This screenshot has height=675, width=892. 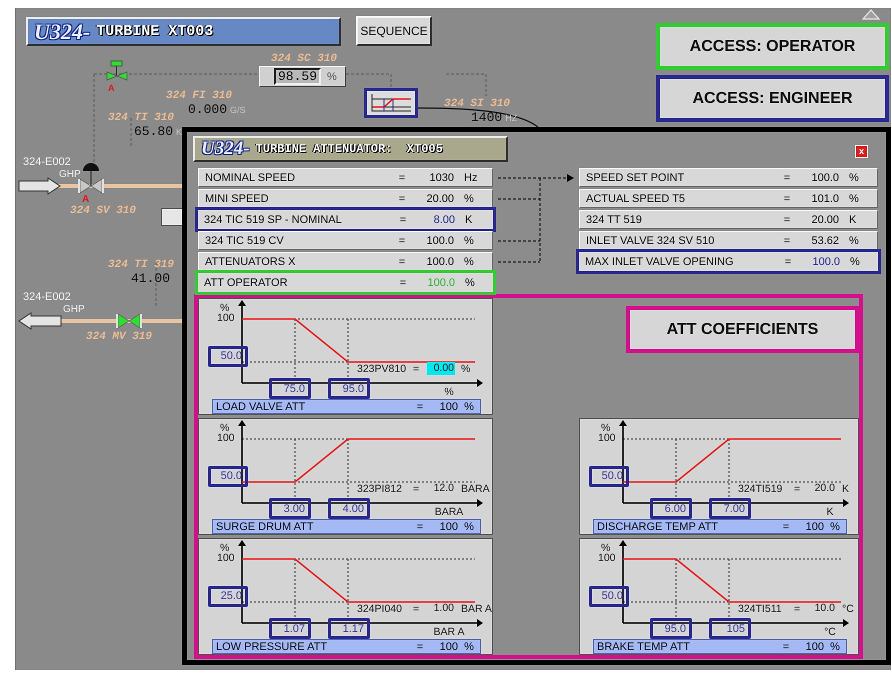 What do you see at coordinates (443, 488) in the screenshot?
I see `reading-value: 12.0` at bounding box center [443, 488].